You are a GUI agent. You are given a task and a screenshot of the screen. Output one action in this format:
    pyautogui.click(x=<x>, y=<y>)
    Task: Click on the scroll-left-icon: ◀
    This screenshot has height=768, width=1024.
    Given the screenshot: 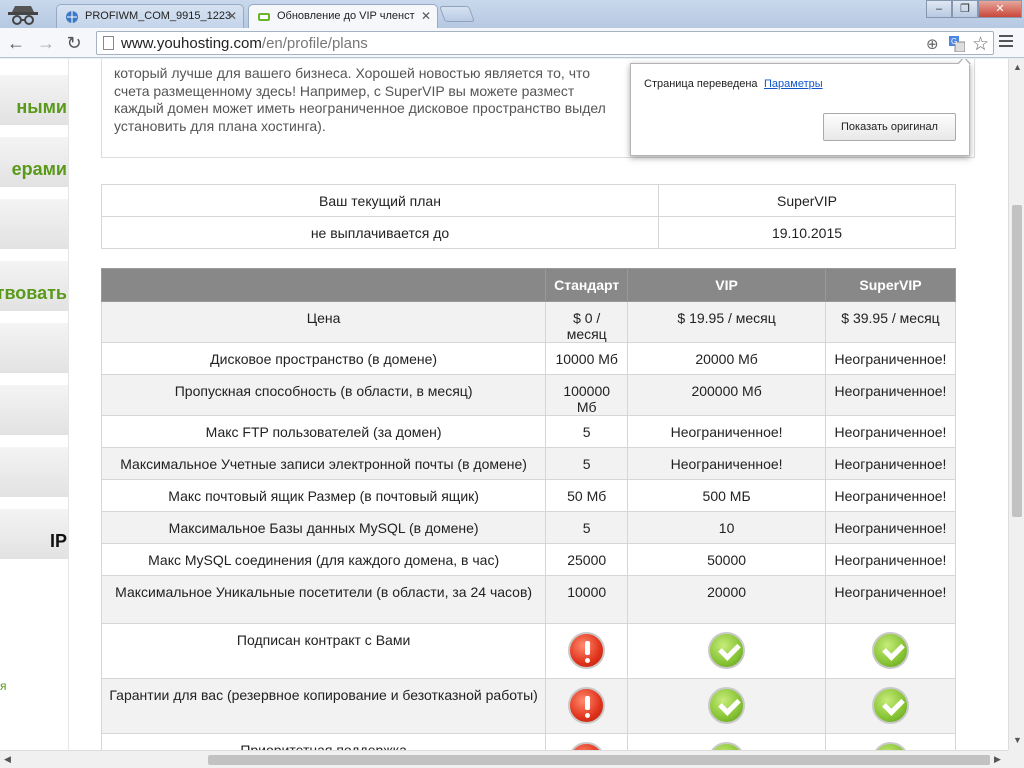 What is the action you would take?
    pyautogui.click(x=7, y=759)
    